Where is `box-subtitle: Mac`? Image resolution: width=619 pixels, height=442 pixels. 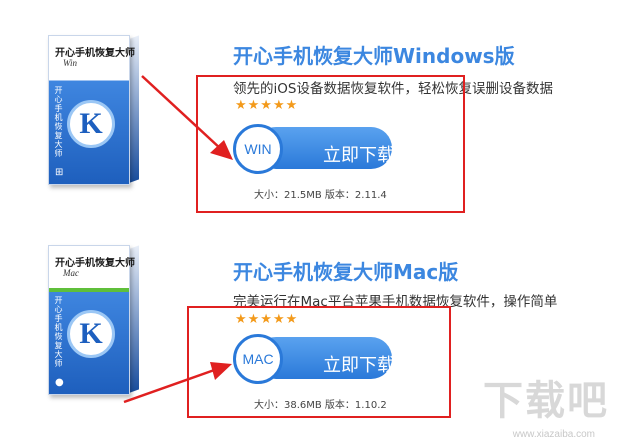 box-subtitle: Mac is located at coordinates (71, 273).